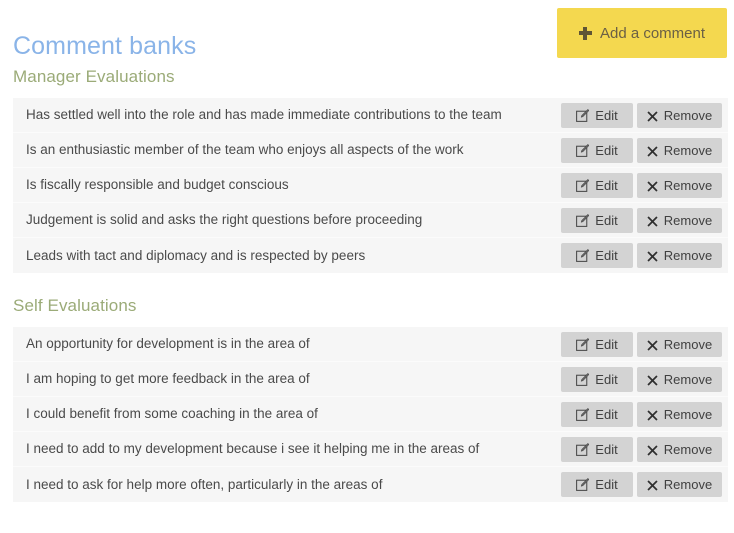 Image resolution: width=734 pixels, height=533 pixels. What do you see at coordinates (105, 45) in the screenshot?
I see `page-title: Comment banks` at bounding box center [105, 45].